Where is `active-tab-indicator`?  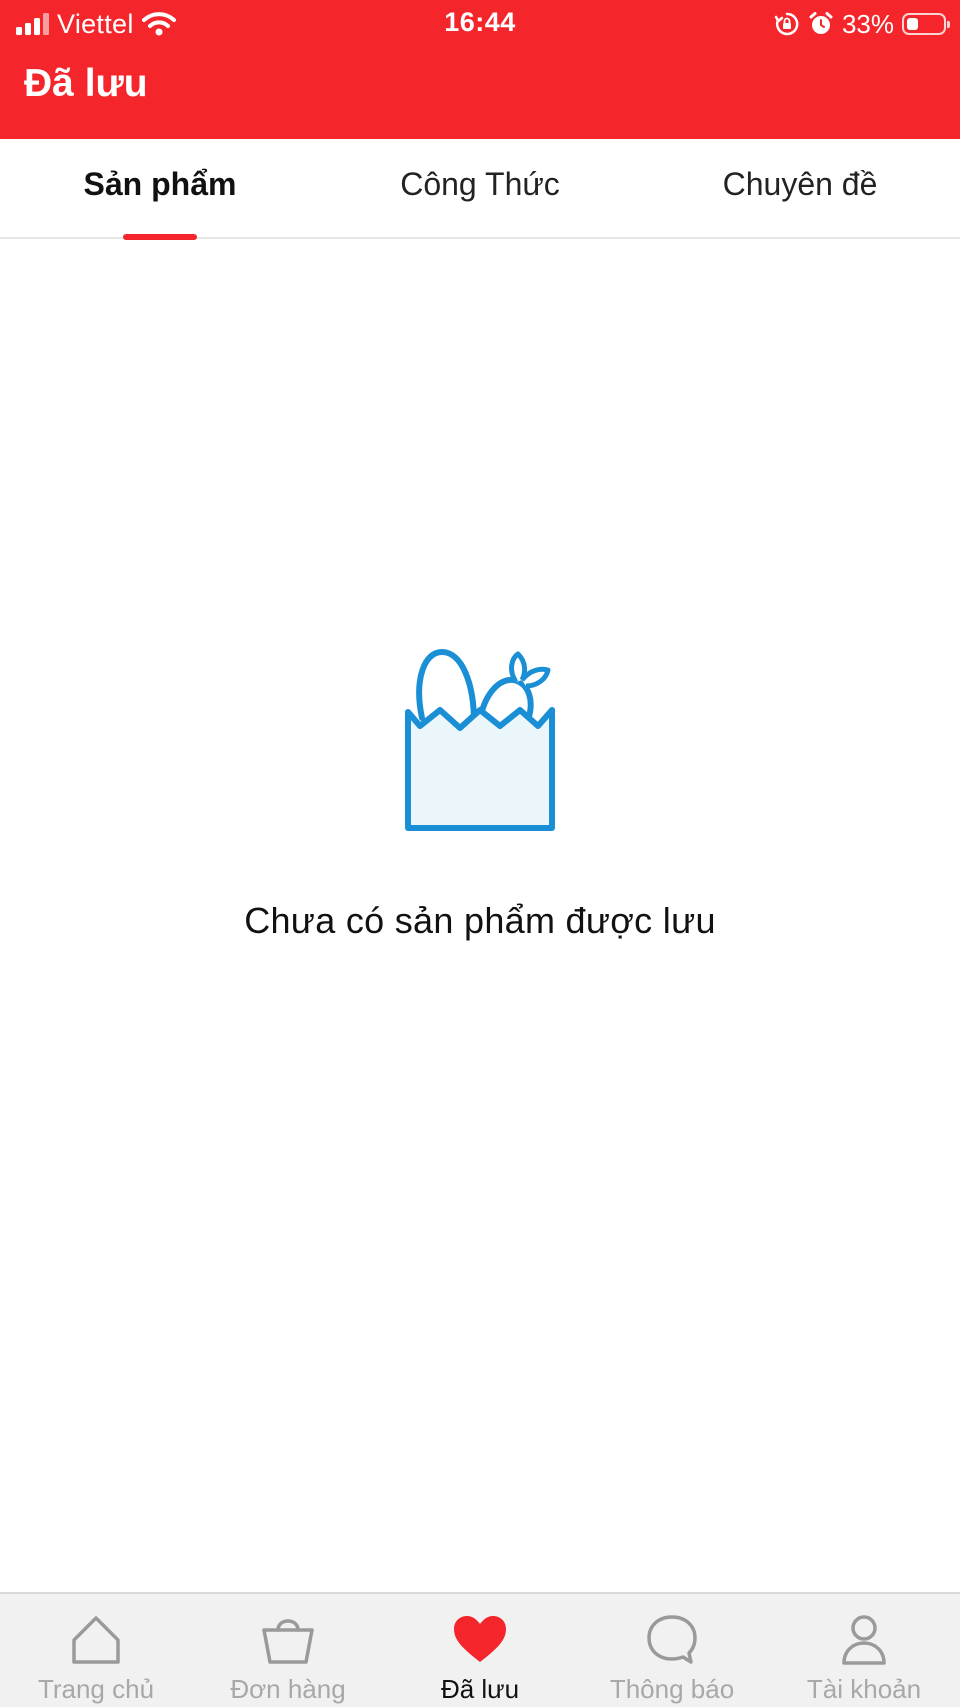
active-tab-indicator is located at coordinates (160, 237).